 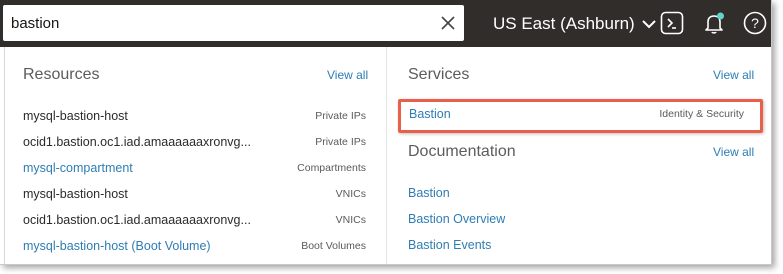 What do you see at coordinates (331, 168) in the screenshot?
I see `resource-type: Compartments` at bounding box center [331, 168].